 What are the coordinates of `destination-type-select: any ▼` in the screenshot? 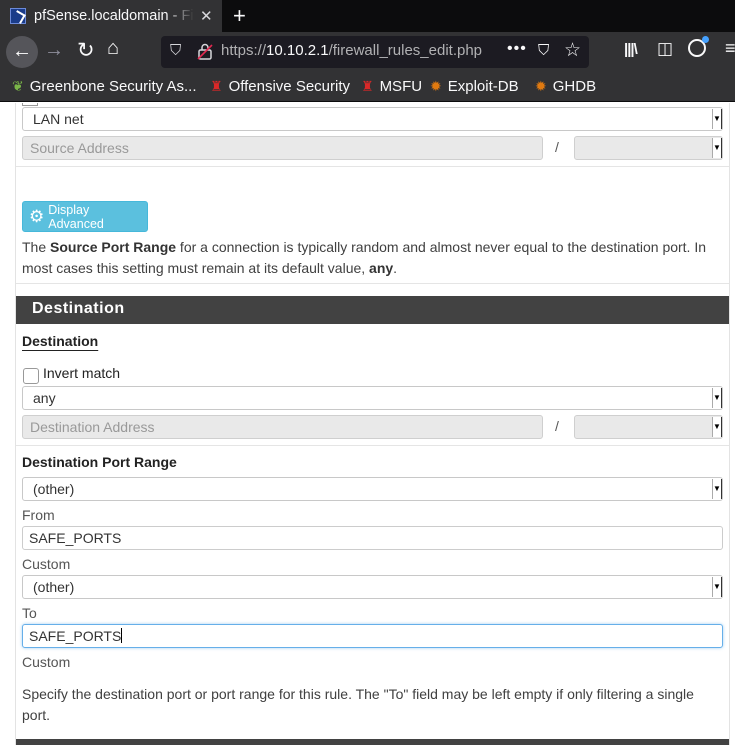 It's located at (372, 398).